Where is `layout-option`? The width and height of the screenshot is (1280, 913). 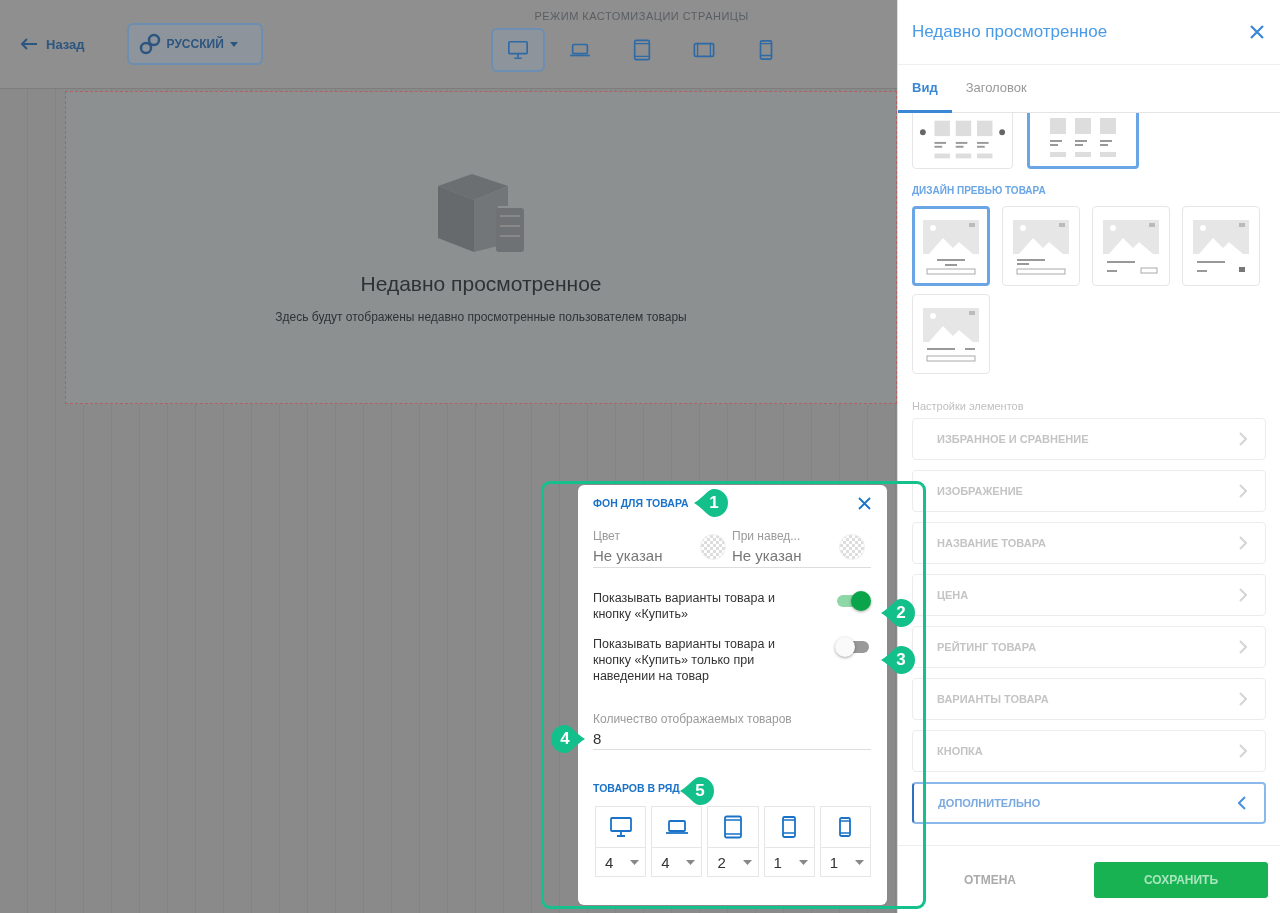
layout-option is located at coordinates (1083, 141).